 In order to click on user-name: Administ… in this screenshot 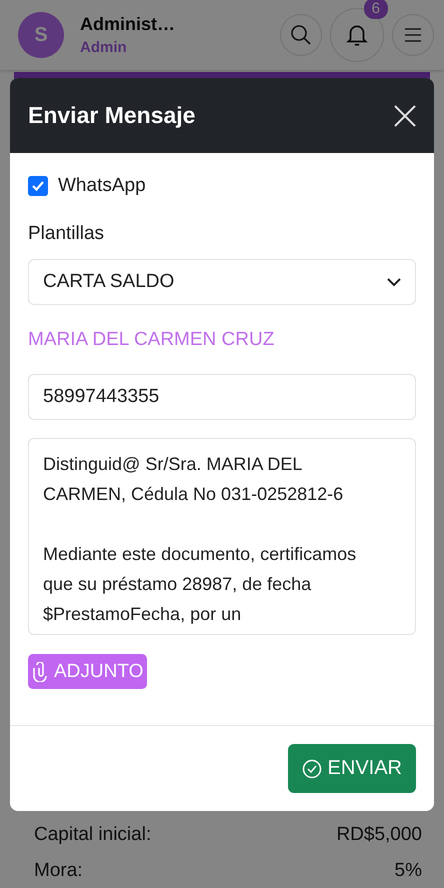, I will do `click(128, 24)`.